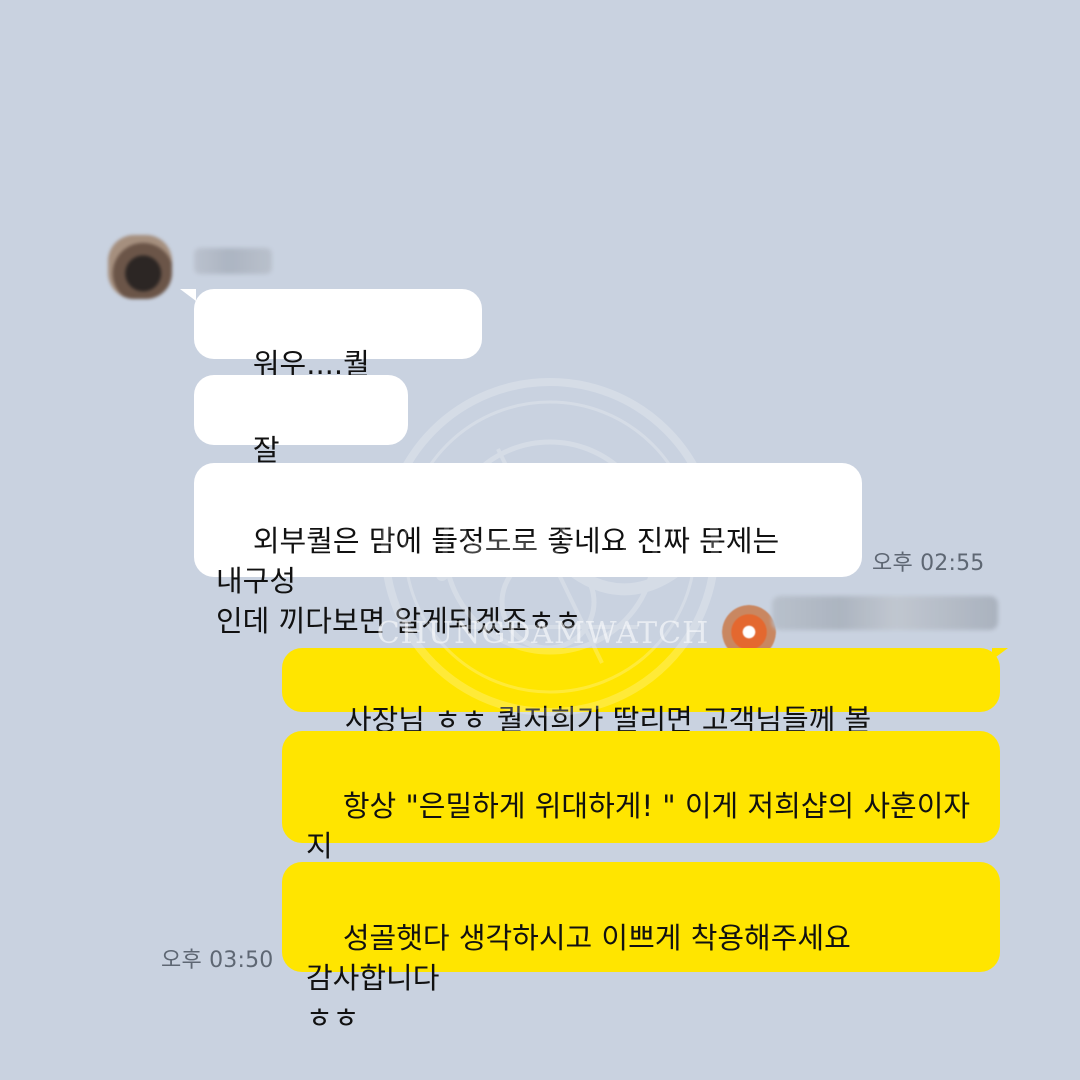  I want to click on incoming-message-bubble: 워우....퀄 좋은데요?, so click(338, 355).